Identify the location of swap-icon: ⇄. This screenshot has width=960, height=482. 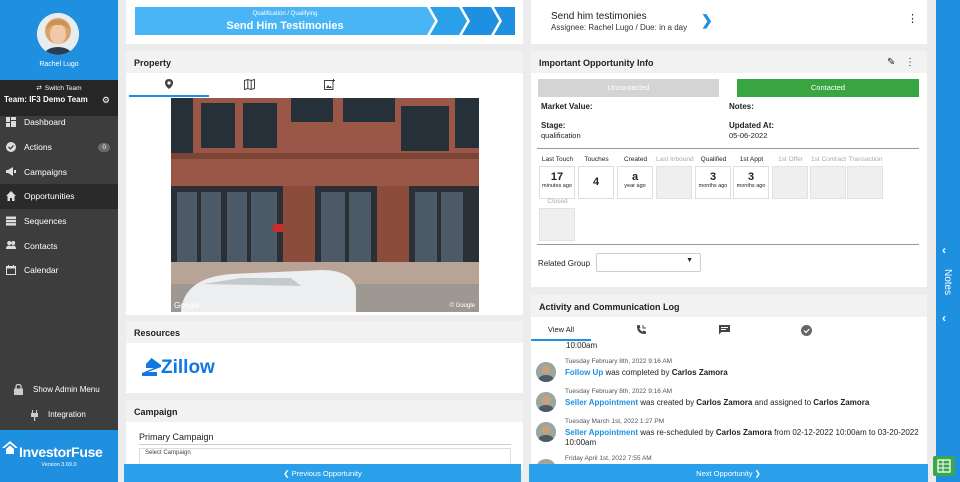
(39, 88).